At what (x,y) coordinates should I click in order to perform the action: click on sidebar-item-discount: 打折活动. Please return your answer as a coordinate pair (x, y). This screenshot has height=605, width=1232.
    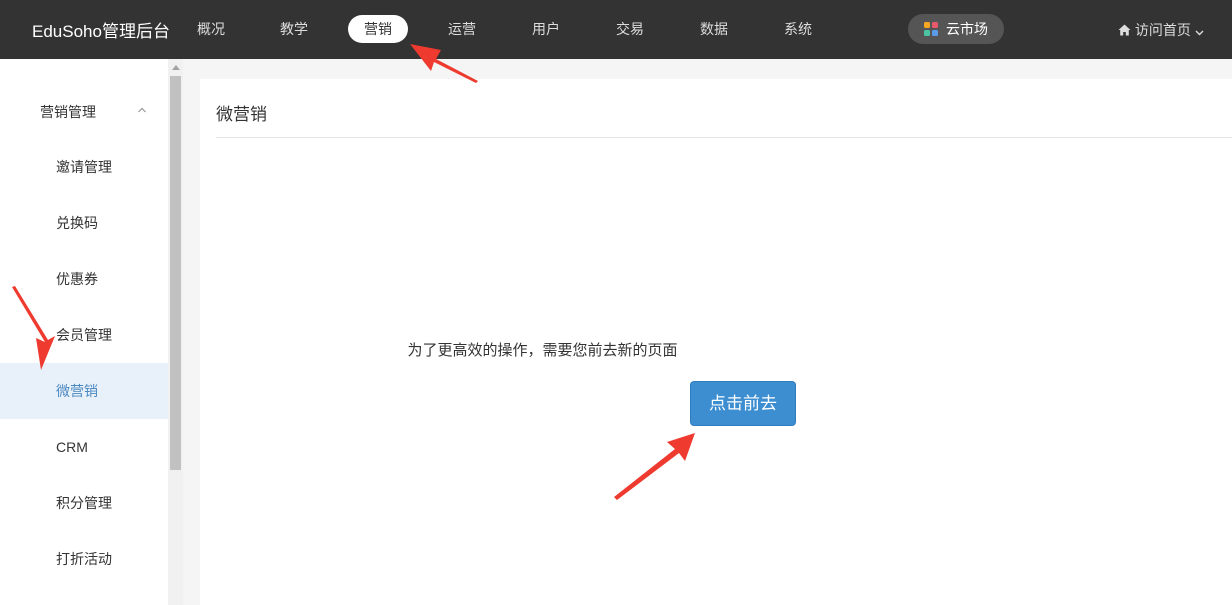
    Looking at the image, I should click on (84, 559).